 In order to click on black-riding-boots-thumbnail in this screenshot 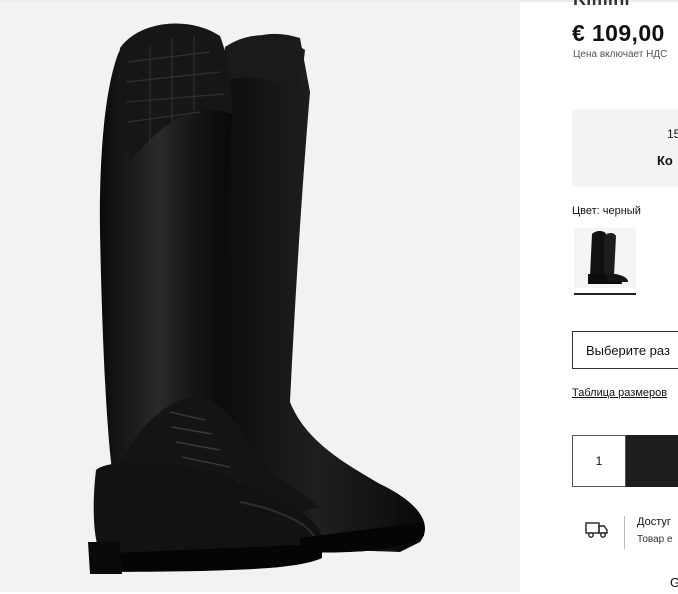, I will do `click(608, 257)`.